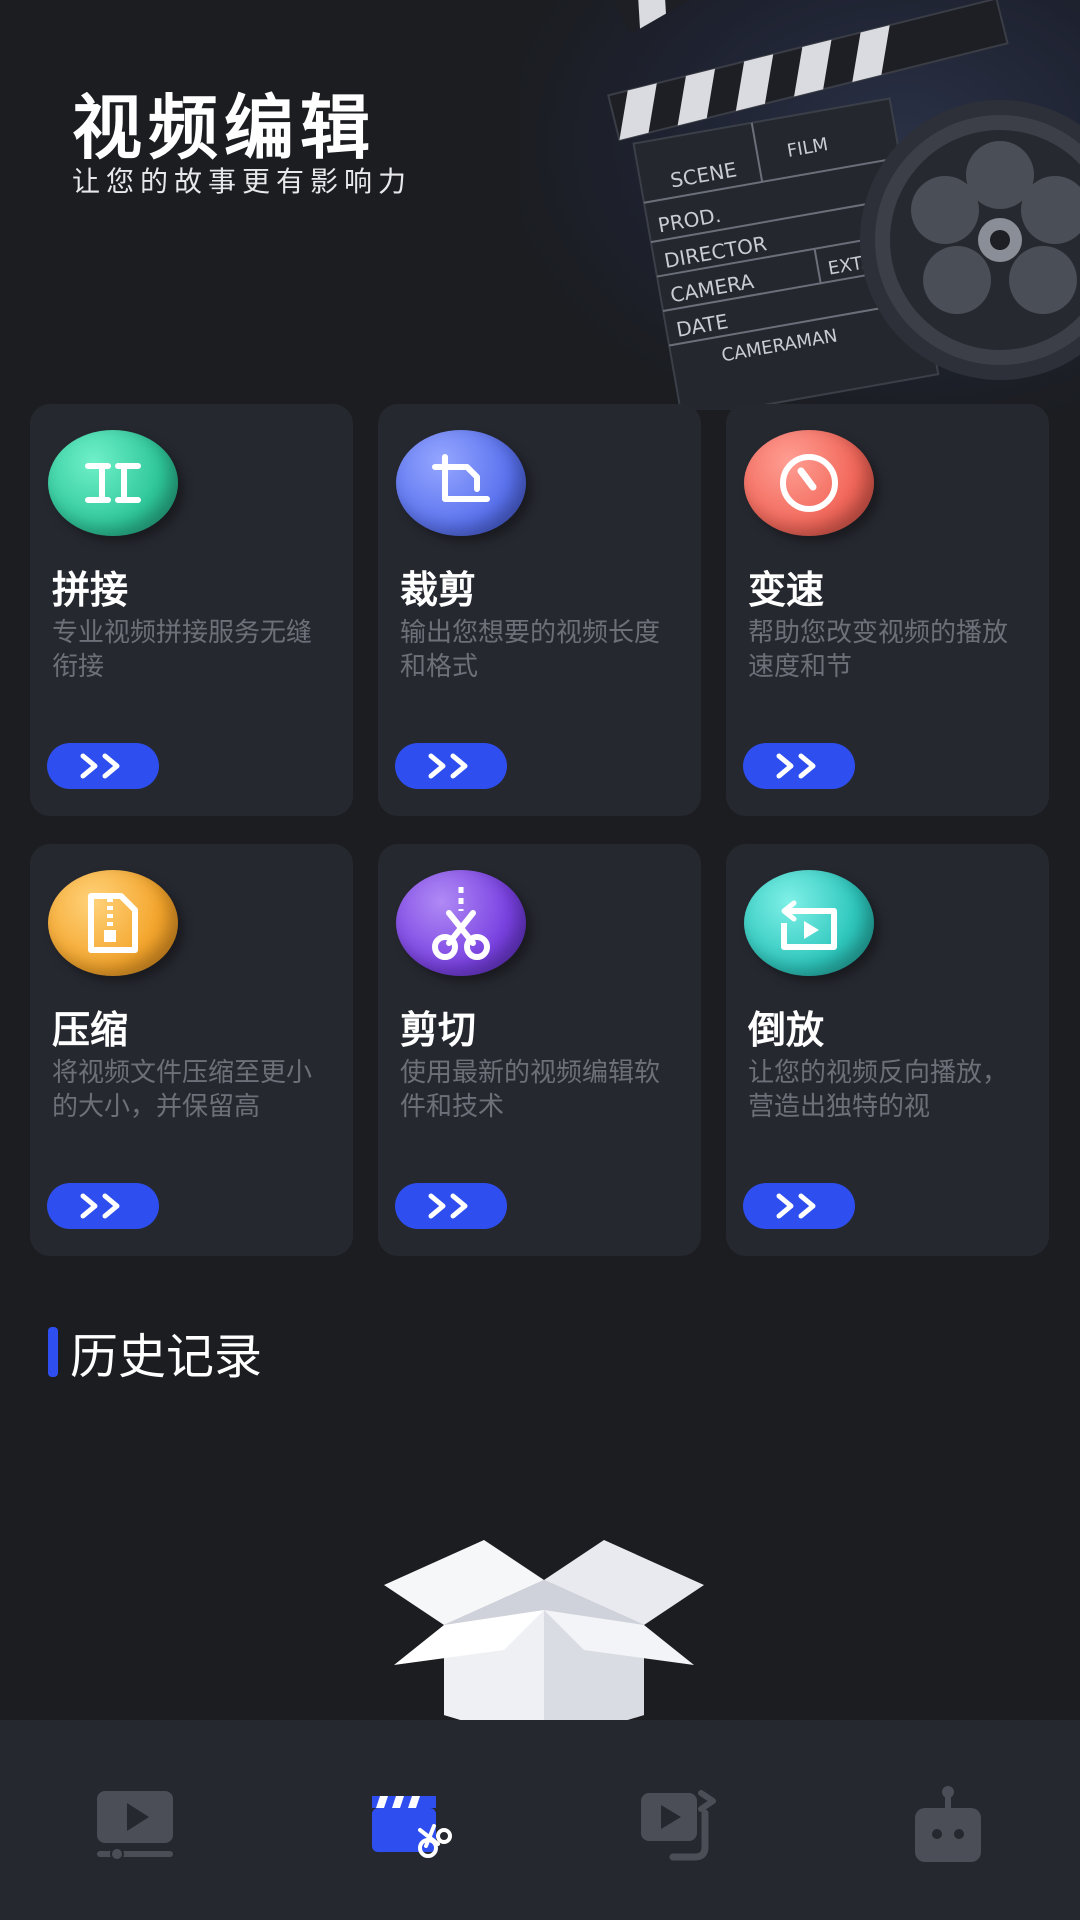  I want to click on nav-item-robot, so click(948, 1825).